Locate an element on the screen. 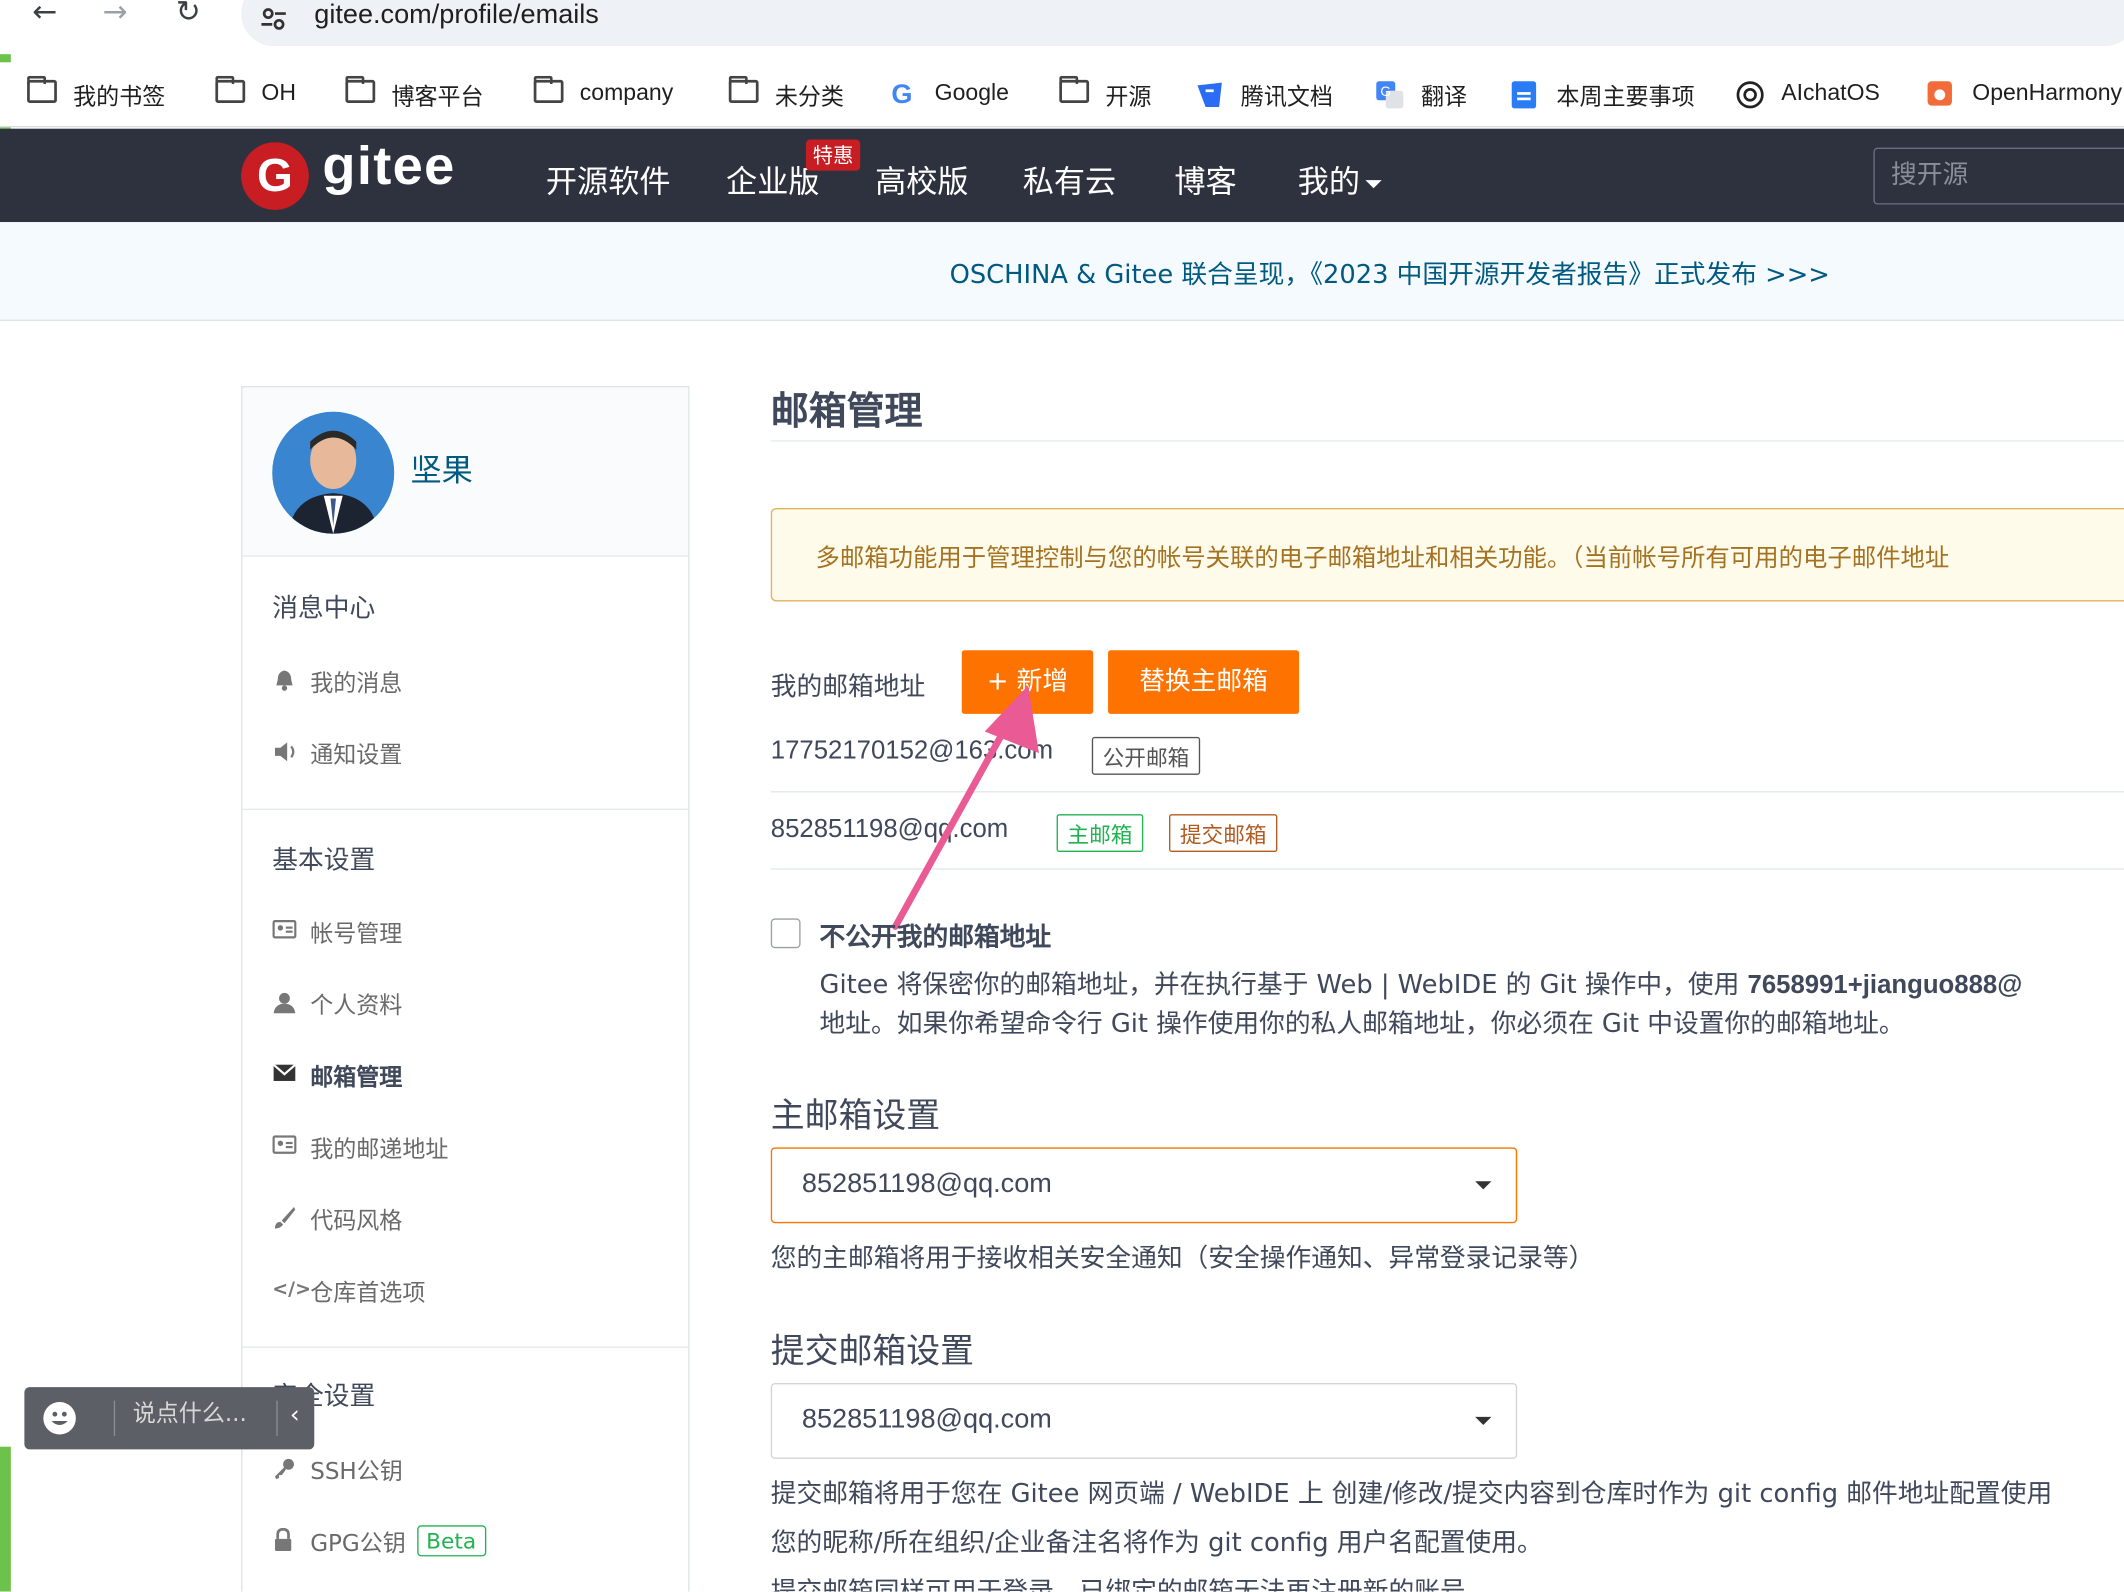 The height and width of the screenshot is (1592, 2124). sidebar-item-email-management: 邮箱管理 is located at coordinates (337, 1074).